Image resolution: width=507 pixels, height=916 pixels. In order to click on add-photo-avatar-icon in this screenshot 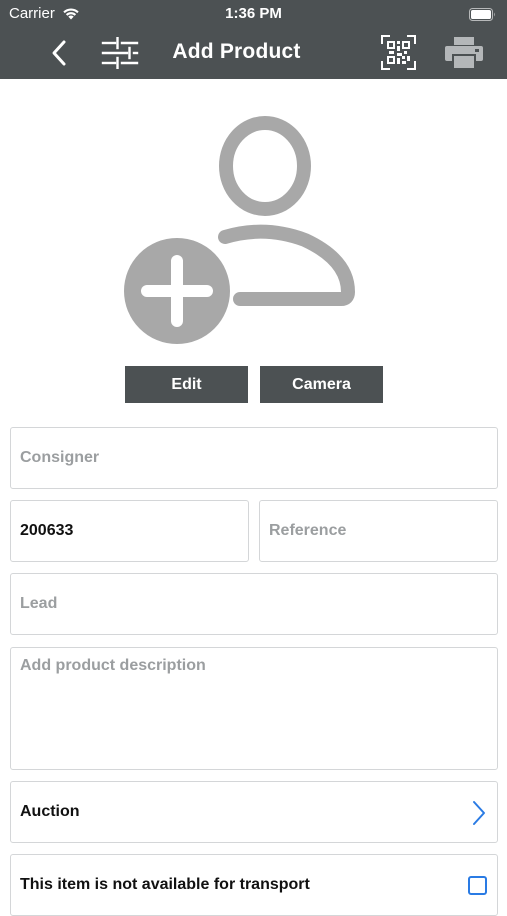, I will do `click(242, 231)`.